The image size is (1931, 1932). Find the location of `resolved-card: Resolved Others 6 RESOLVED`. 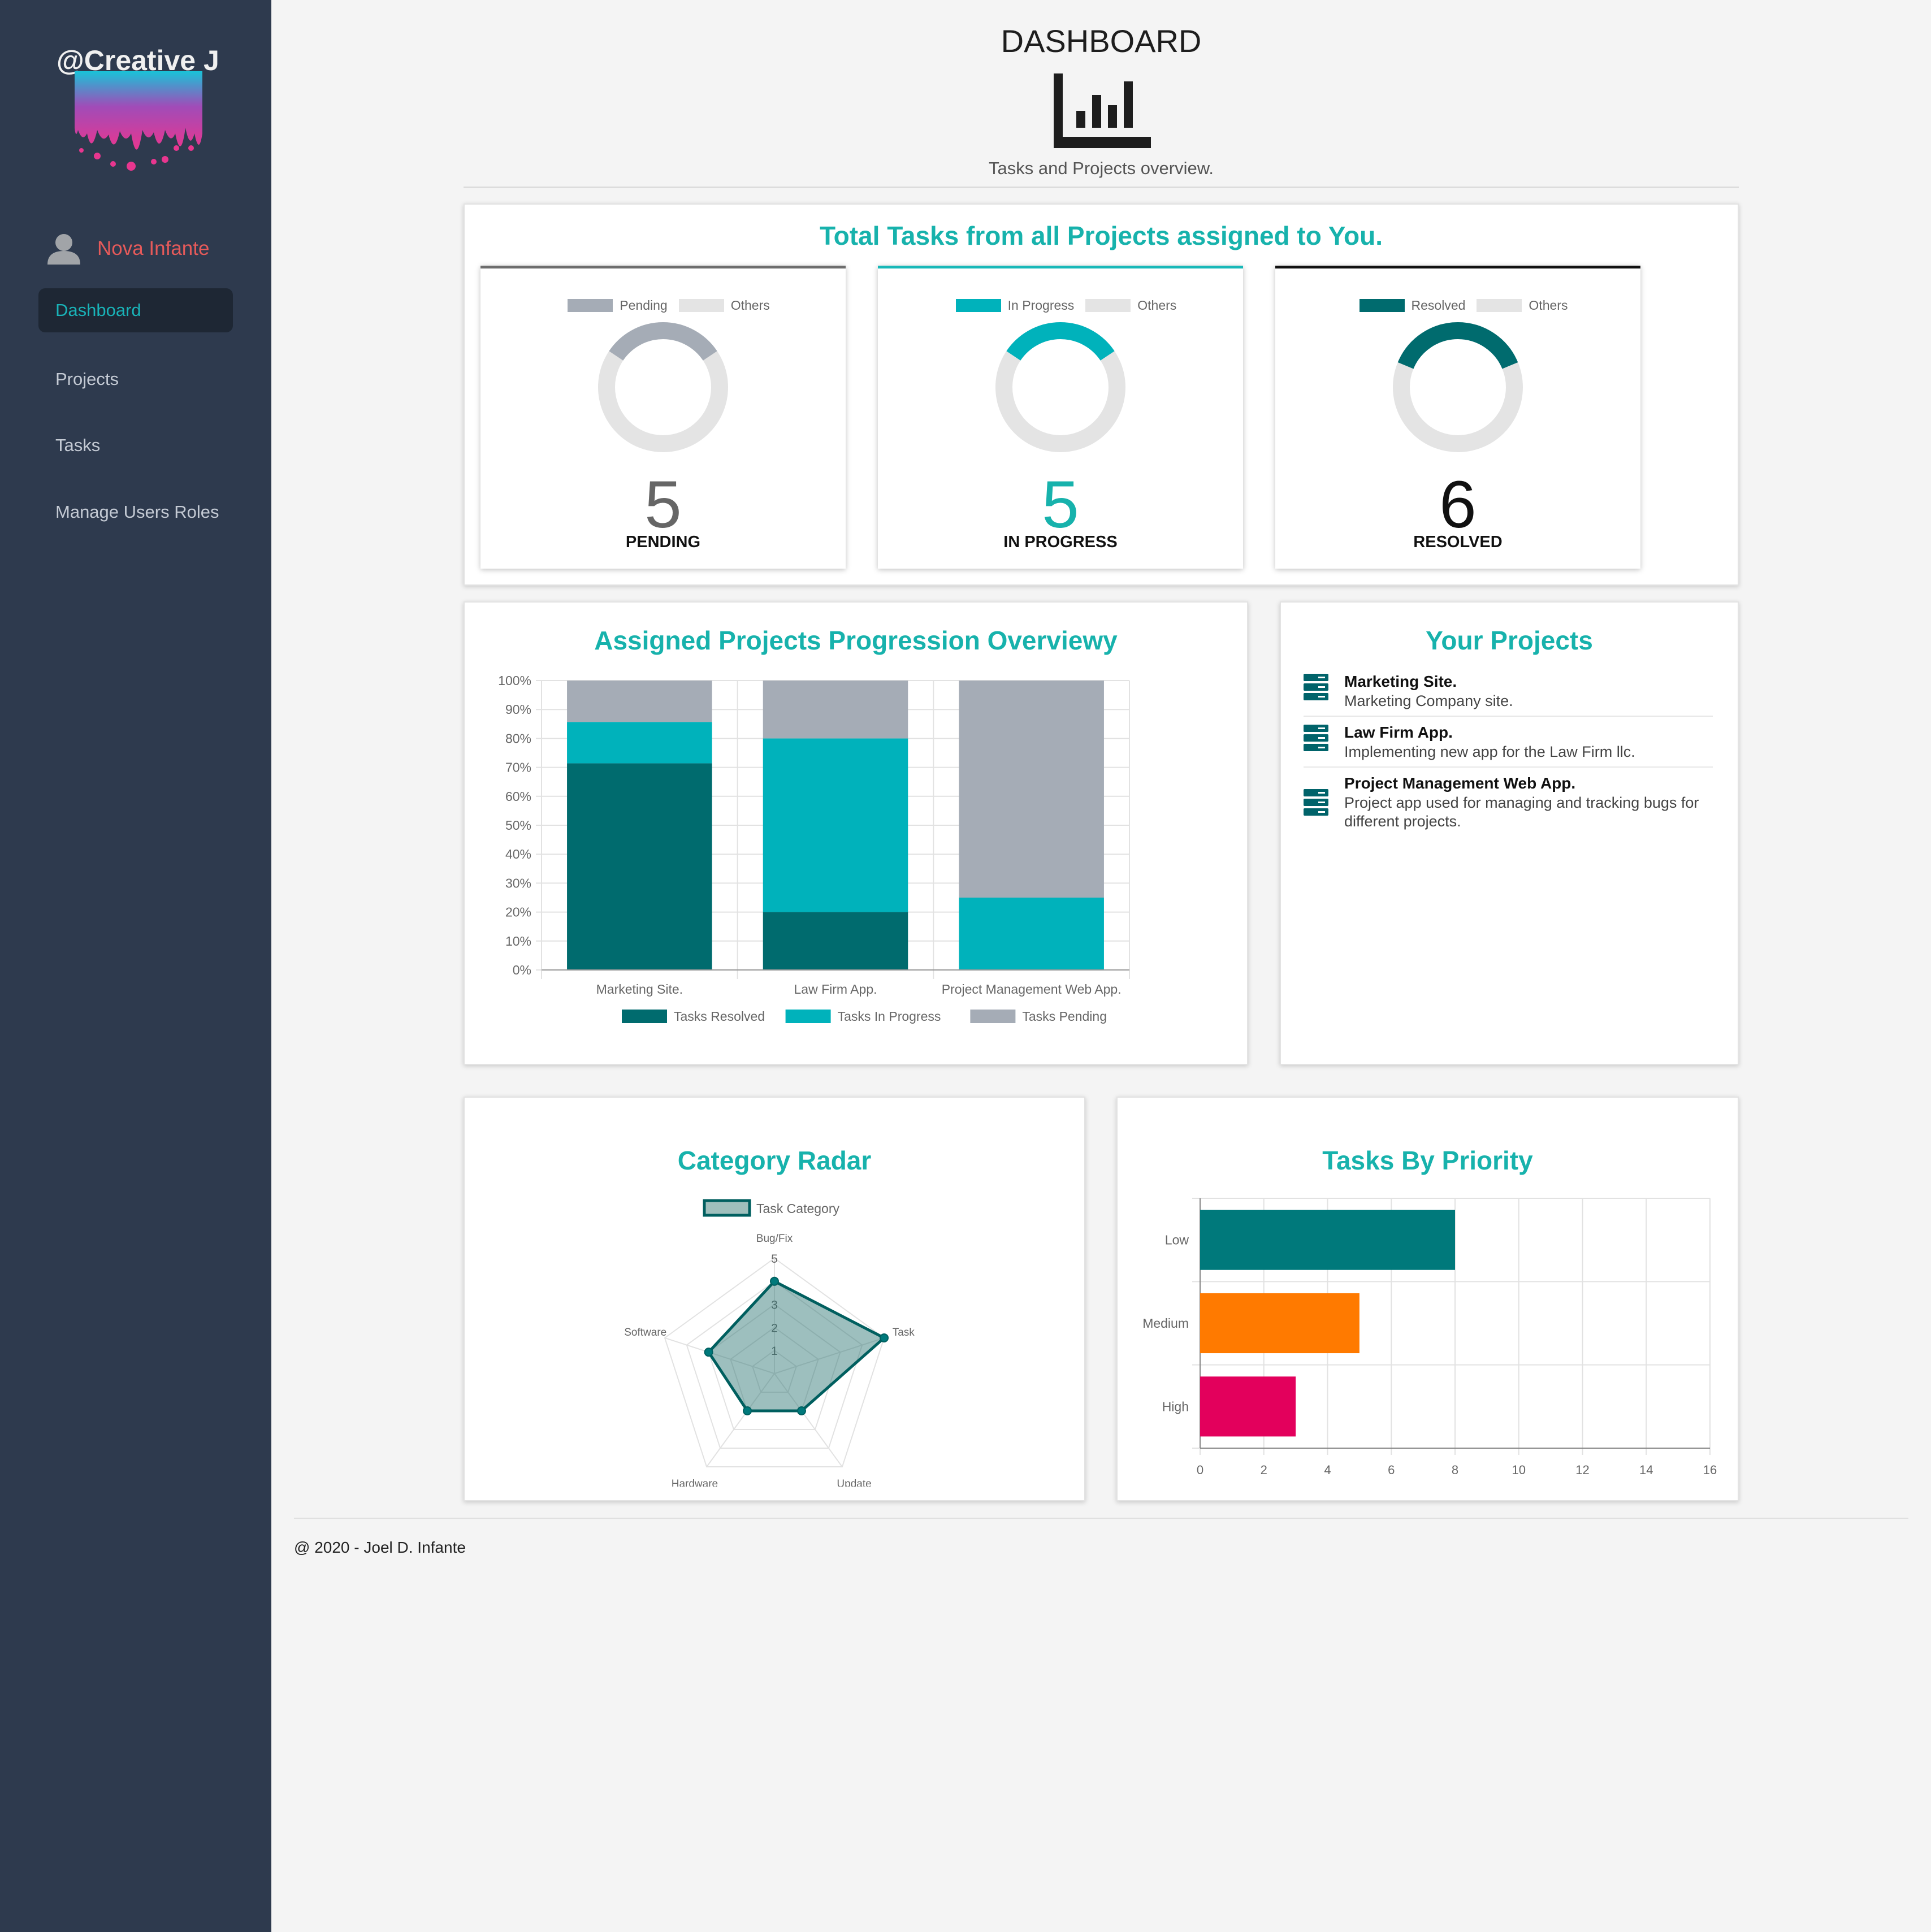

resolved-card: Resolved Others 6 RESOLVED is located at coordinates (1458, 417).